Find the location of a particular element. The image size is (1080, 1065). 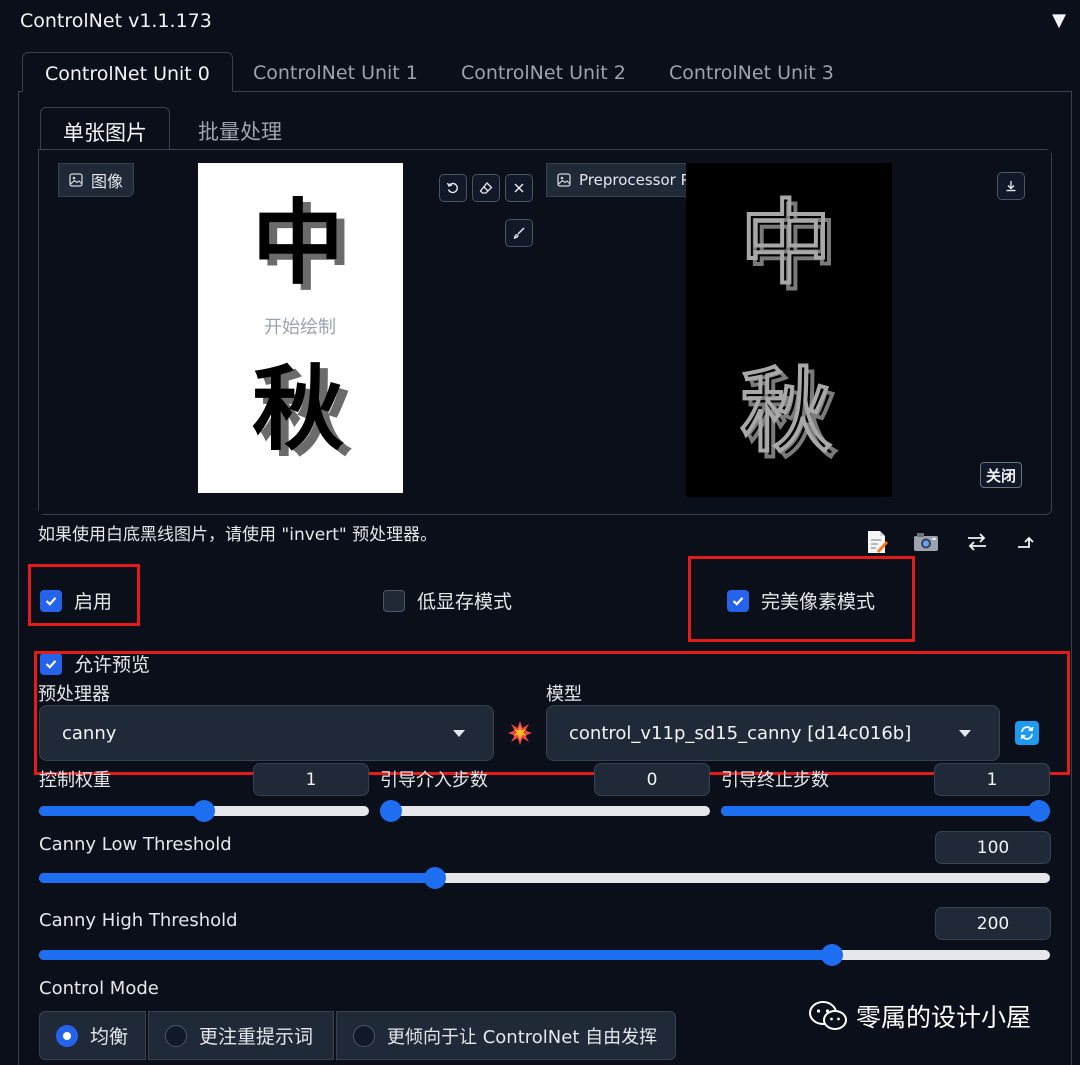

start-step-input: 0 is located at coordinates (652, 779).